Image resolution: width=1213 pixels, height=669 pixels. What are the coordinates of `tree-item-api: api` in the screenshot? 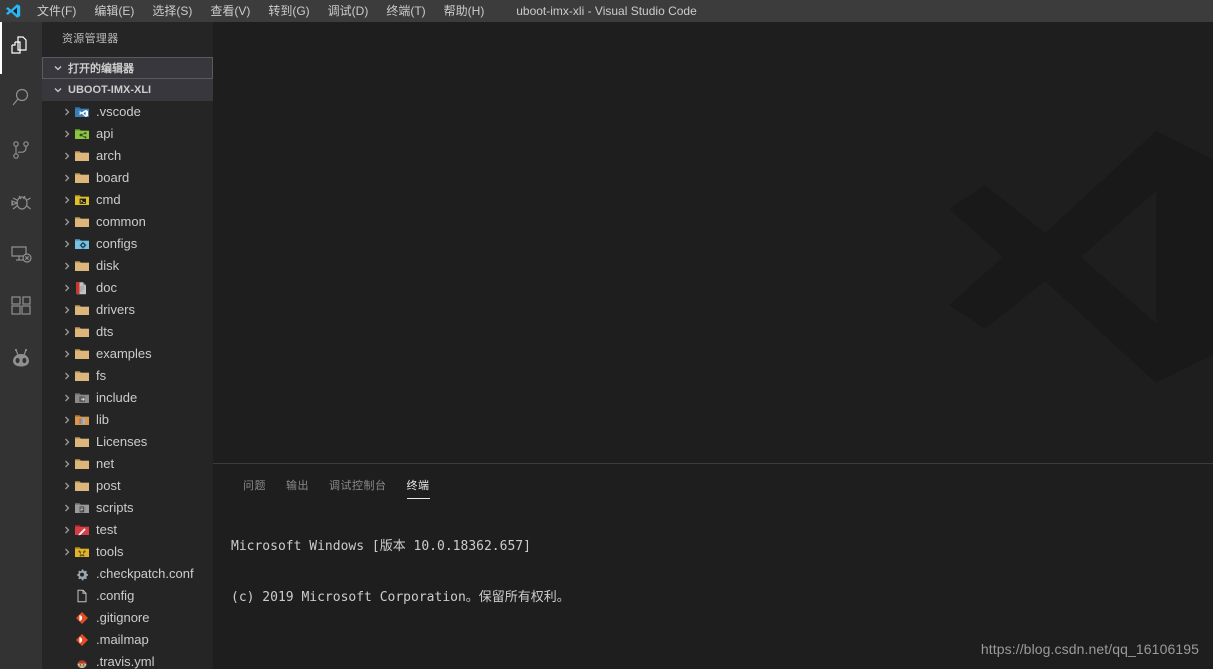 It's located at (127, 134).